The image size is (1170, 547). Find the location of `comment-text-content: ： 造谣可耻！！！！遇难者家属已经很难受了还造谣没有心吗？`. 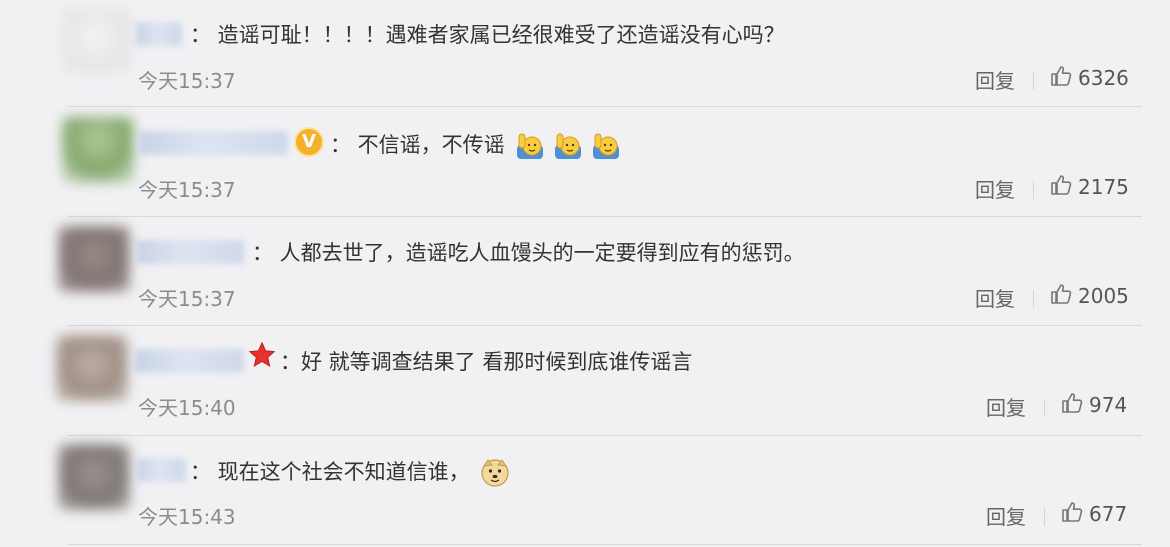

comment-text-content: ： 造谣可耻！！！！遇难者家属已经很难受了还造谣没有心吗？ is located at coordinates (487, 35).